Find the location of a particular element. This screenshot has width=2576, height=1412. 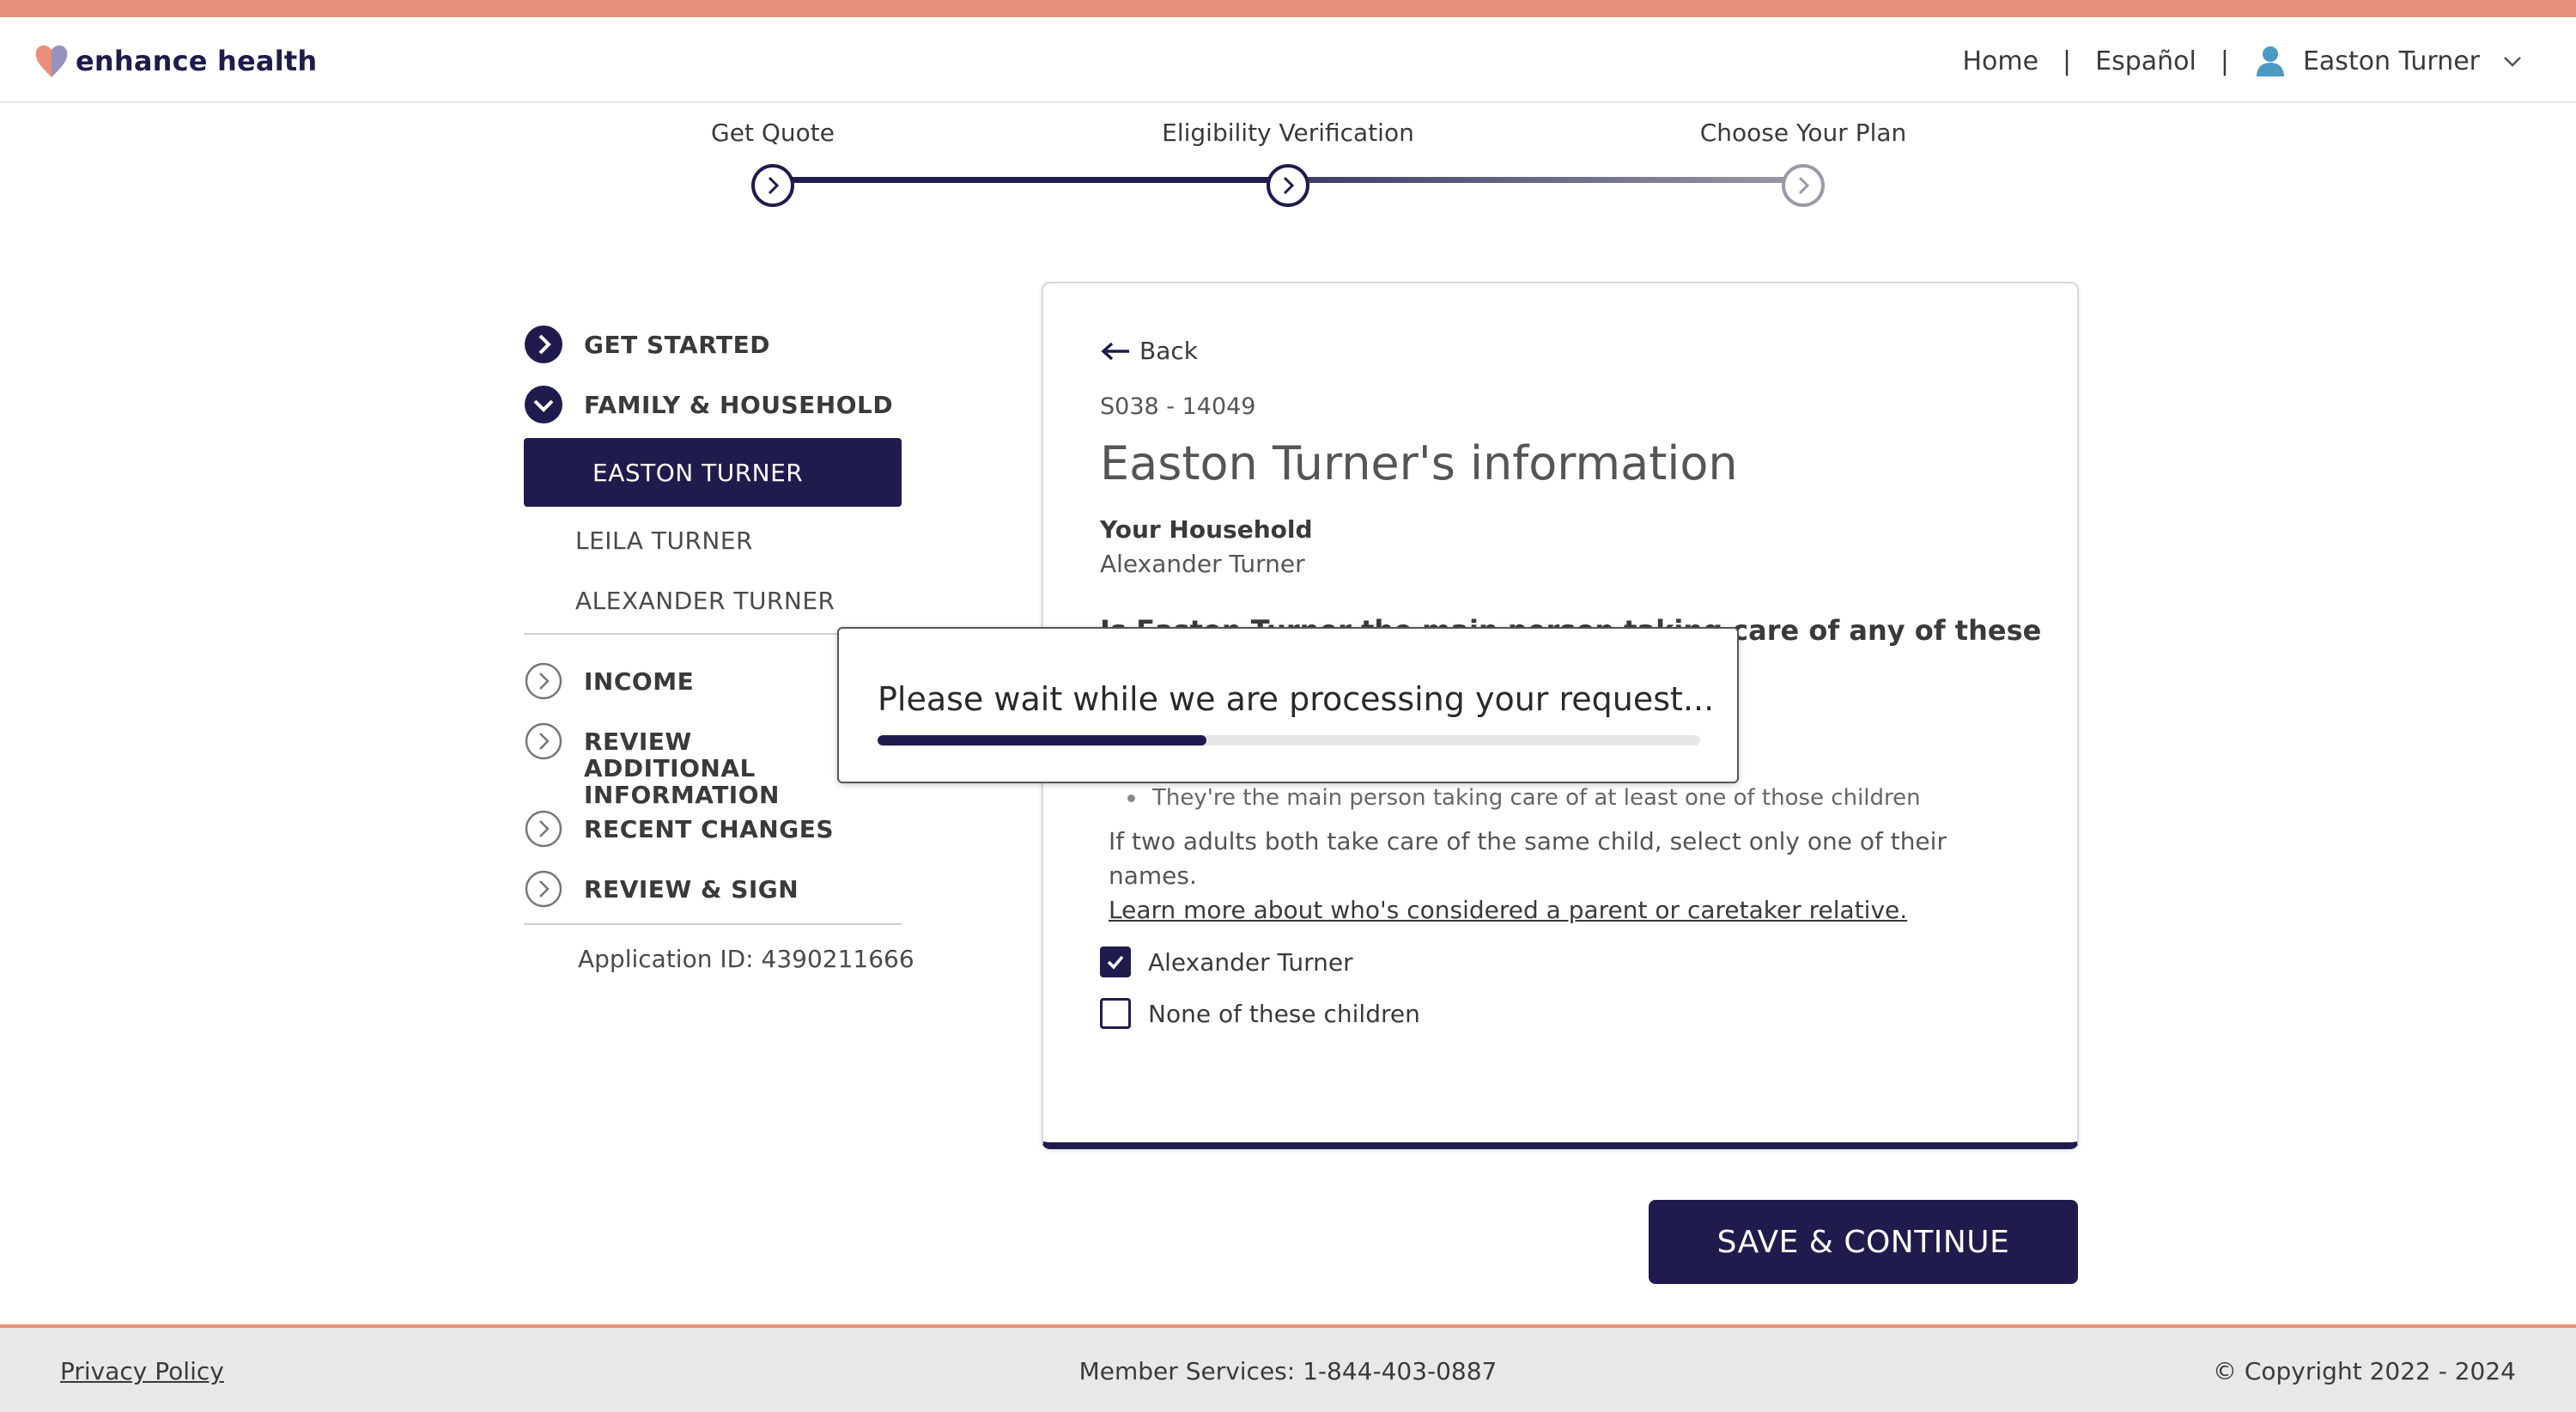

chevron-right-circle-filled-icon is located at coordinates (543, 344).